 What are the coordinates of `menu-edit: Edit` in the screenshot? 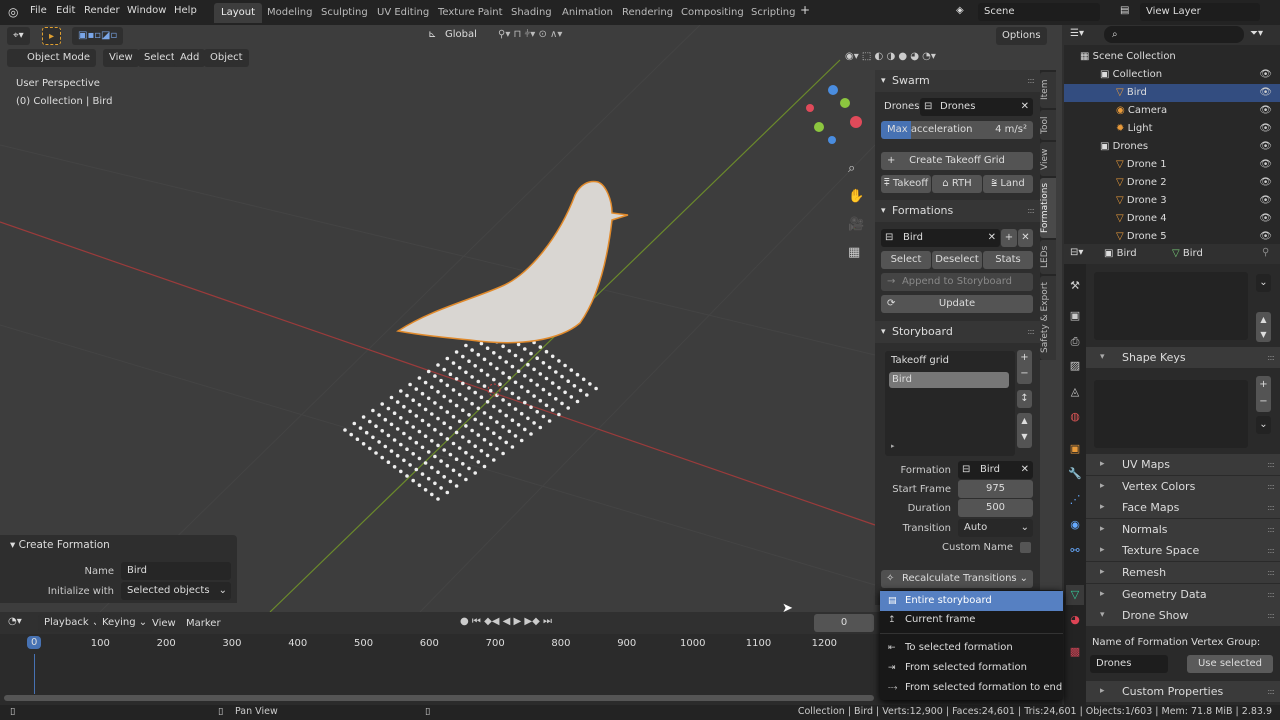 It's located at (65, 10).